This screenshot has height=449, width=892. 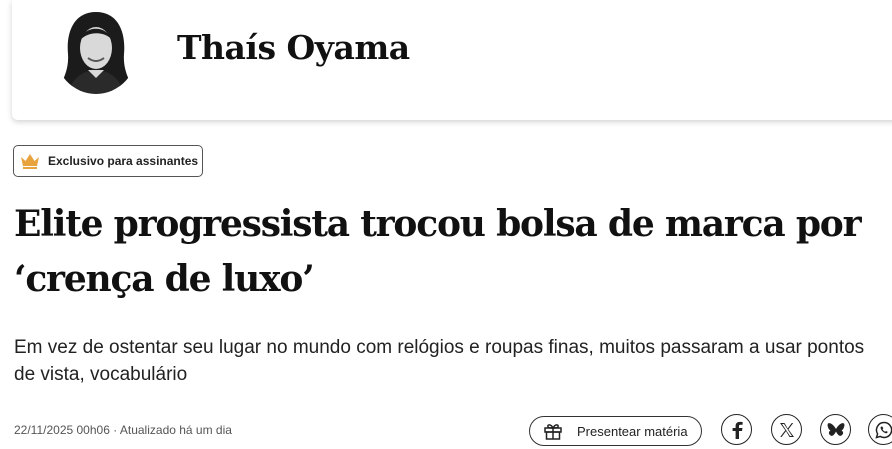 I want to click on whatsapp-icon, so click(x=883, y=430).